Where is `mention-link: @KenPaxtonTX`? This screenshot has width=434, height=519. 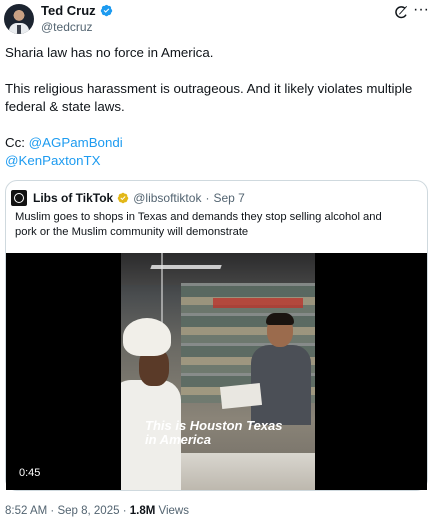
mention-link: @KenPaxtonTX is located at coordinates (53, 160).